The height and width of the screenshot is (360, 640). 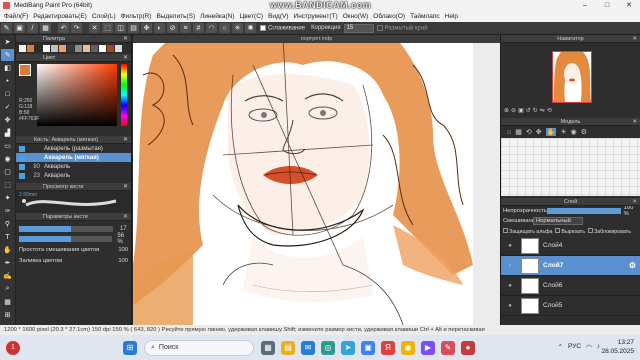 What do you see at coordinates (428, 347) in the screenshot?
I see `video-icon: ▶` at bounding box center [428, 347].